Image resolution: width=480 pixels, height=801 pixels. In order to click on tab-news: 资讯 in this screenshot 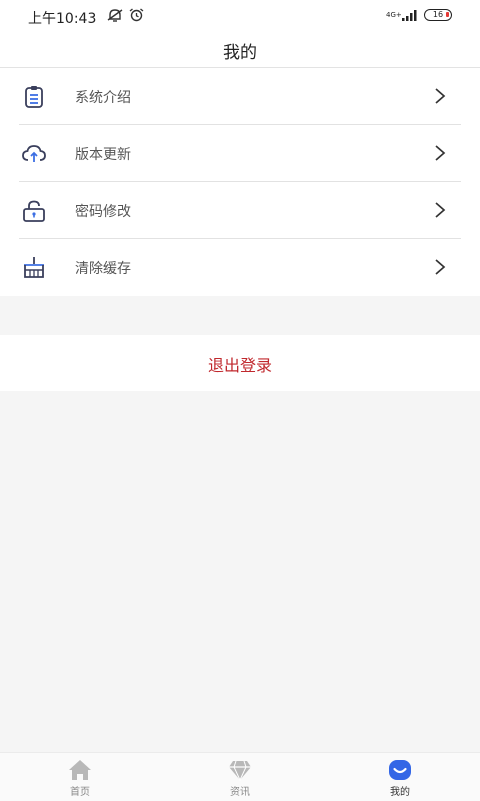, I will do `click(240, 777)`.